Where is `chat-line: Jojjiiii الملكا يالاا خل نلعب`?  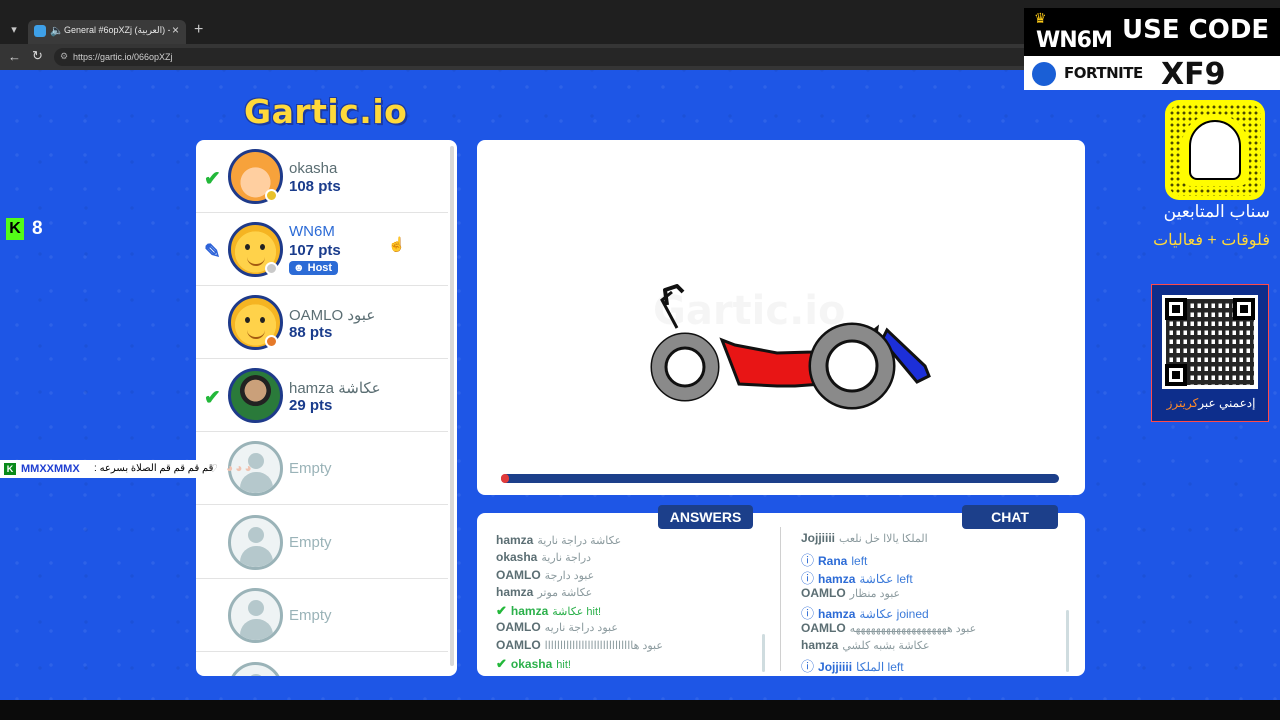
chat-line: Jojjiiii الملكا يالاا خل نلعب is located at coordinates (864, 538).